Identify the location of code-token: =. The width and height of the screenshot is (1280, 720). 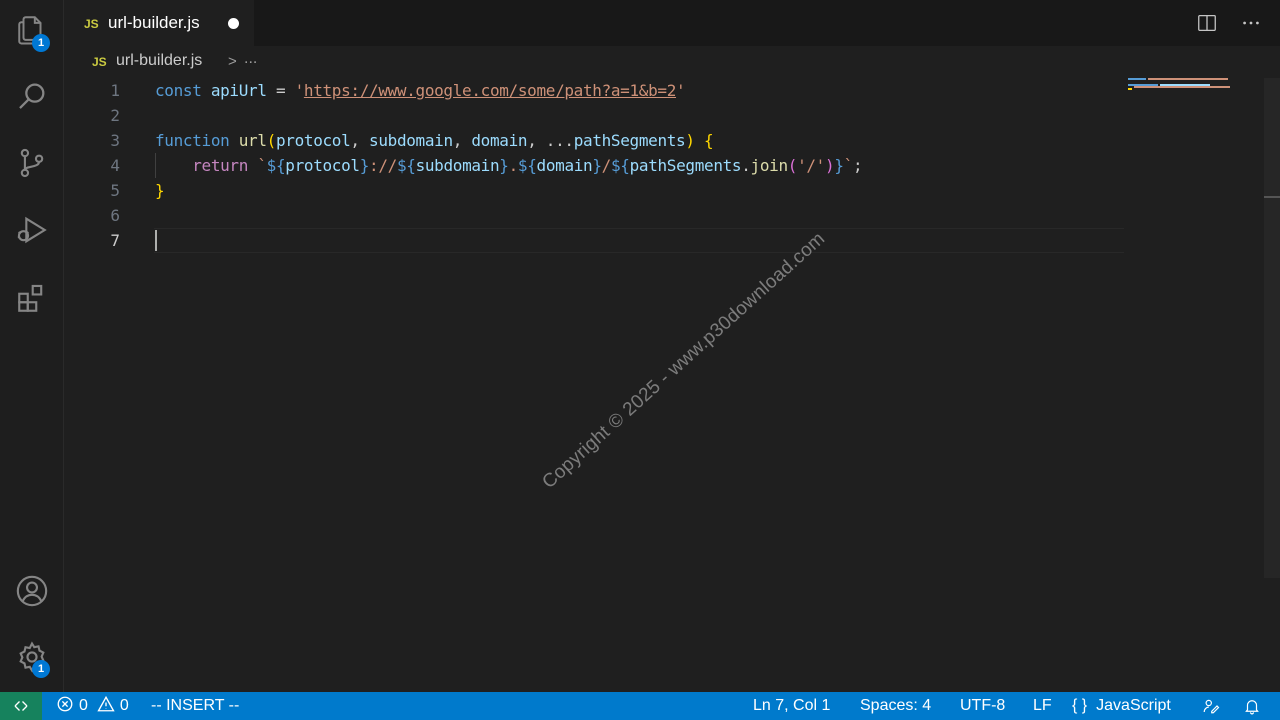
(280, 90).